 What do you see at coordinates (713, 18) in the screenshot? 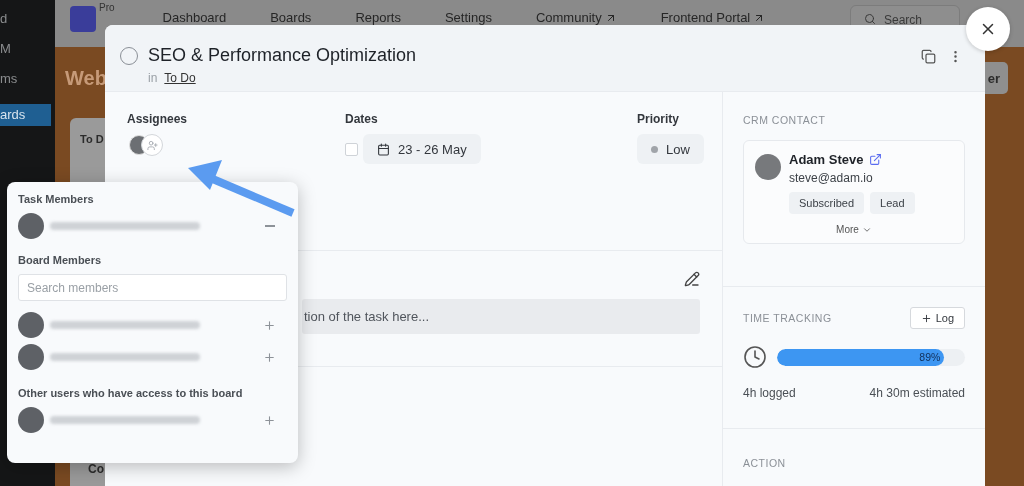
I see `nav-link: Frontend Portal` at bounding box center [713, 18].